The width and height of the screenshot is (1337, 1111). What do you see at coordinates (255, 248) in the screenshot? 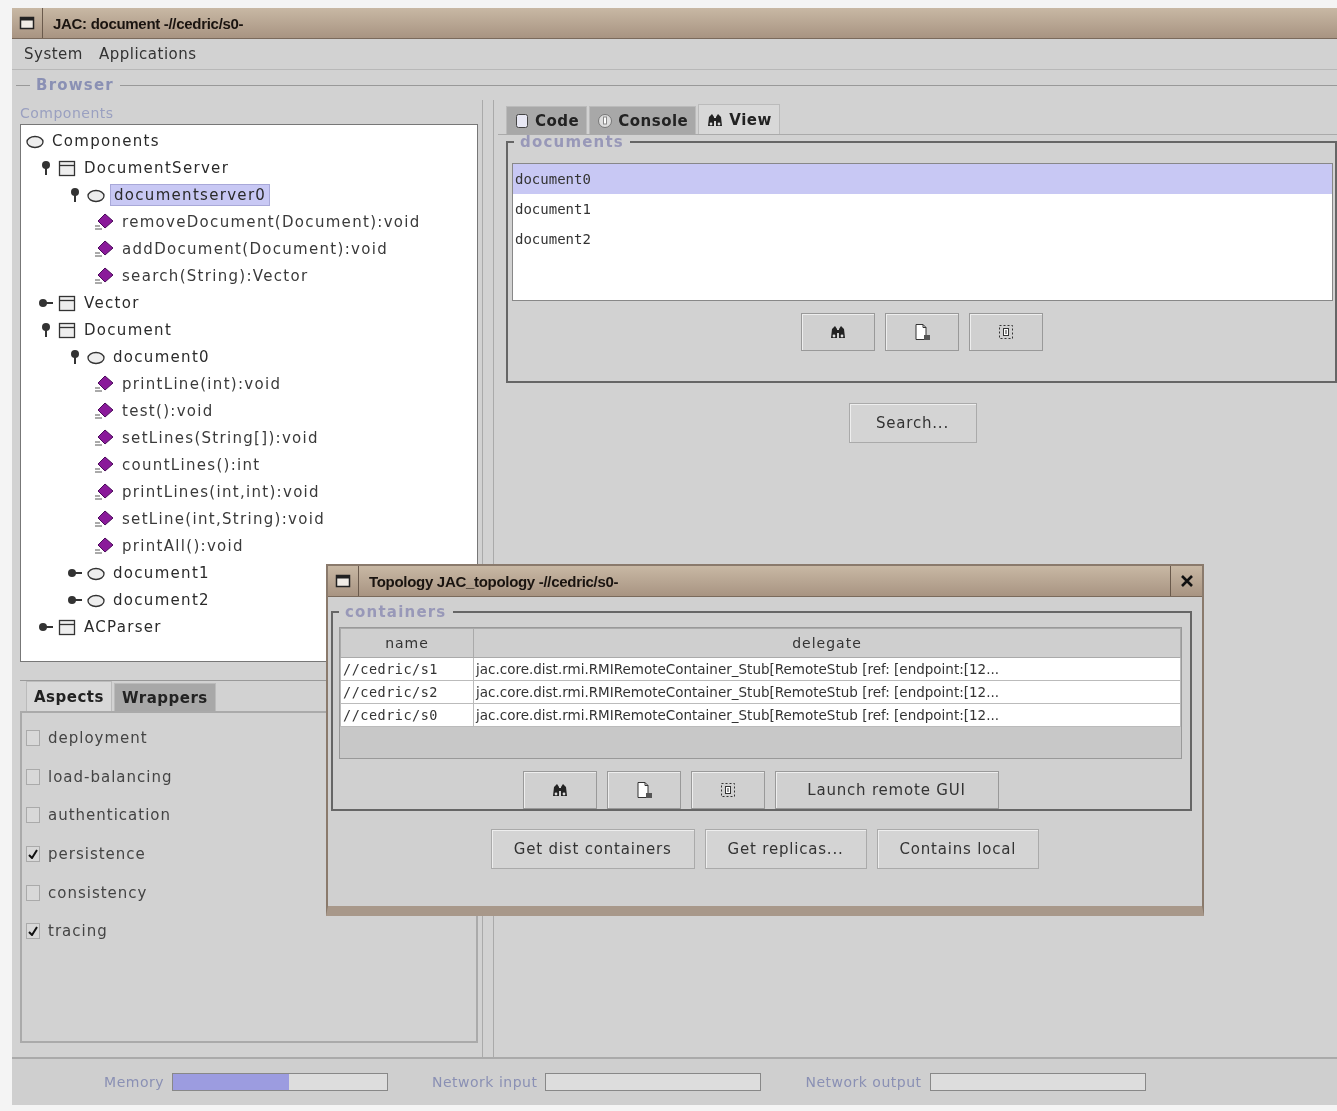
I see `tree-item: addDocument(Document):void` at bounding box center [255, 248].